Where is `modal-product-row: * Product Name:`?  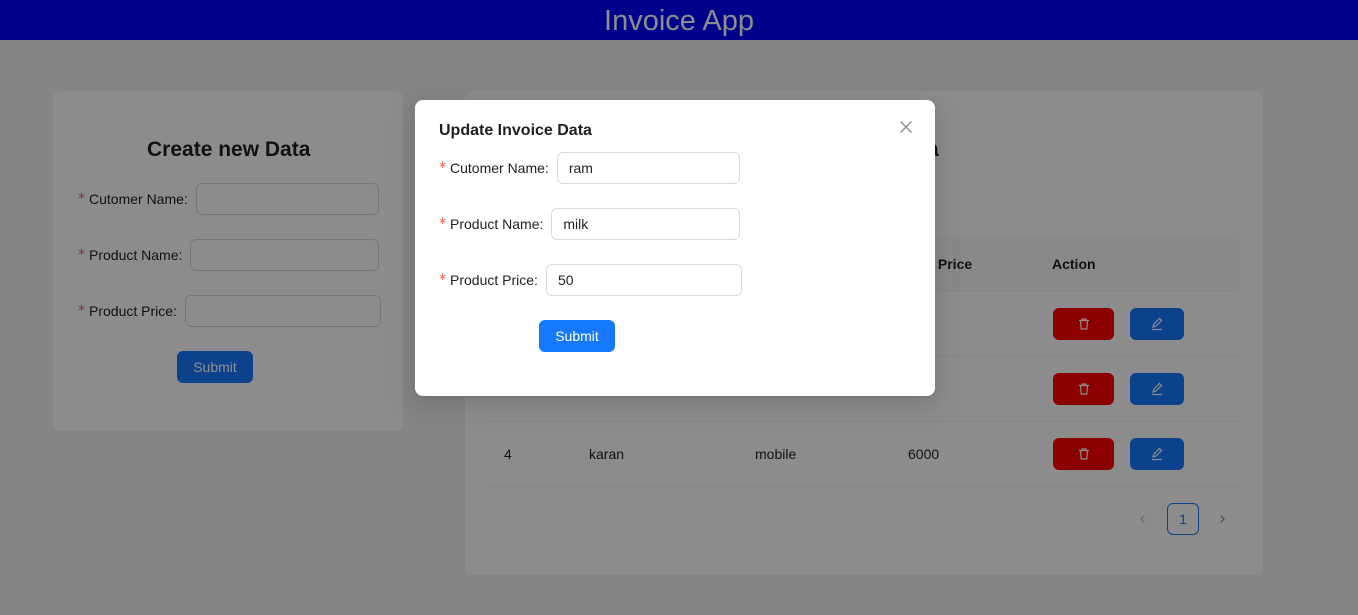
modal-product-row: * Product Name: is located at coordinates (590, 224).